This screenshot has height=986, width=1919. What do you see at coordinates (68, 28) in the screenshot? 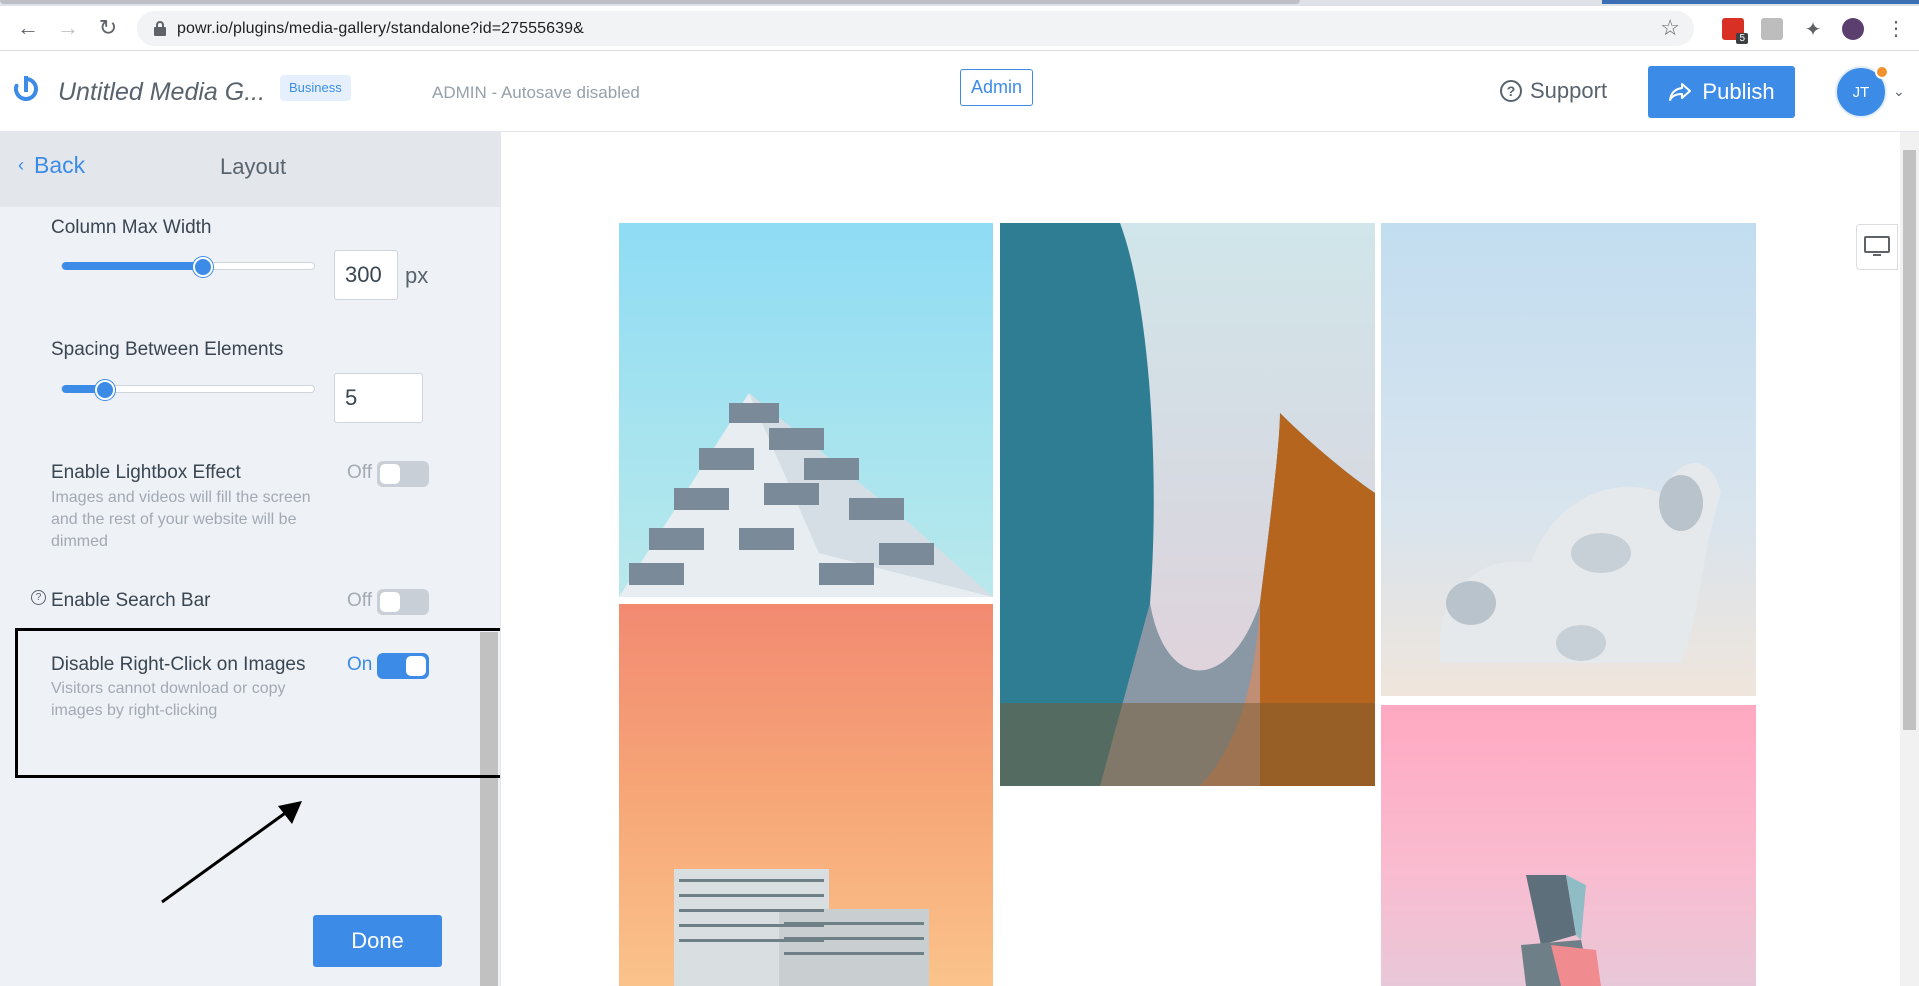
I see `forward-arrow-icon: →` at bounding box center [68, 28].